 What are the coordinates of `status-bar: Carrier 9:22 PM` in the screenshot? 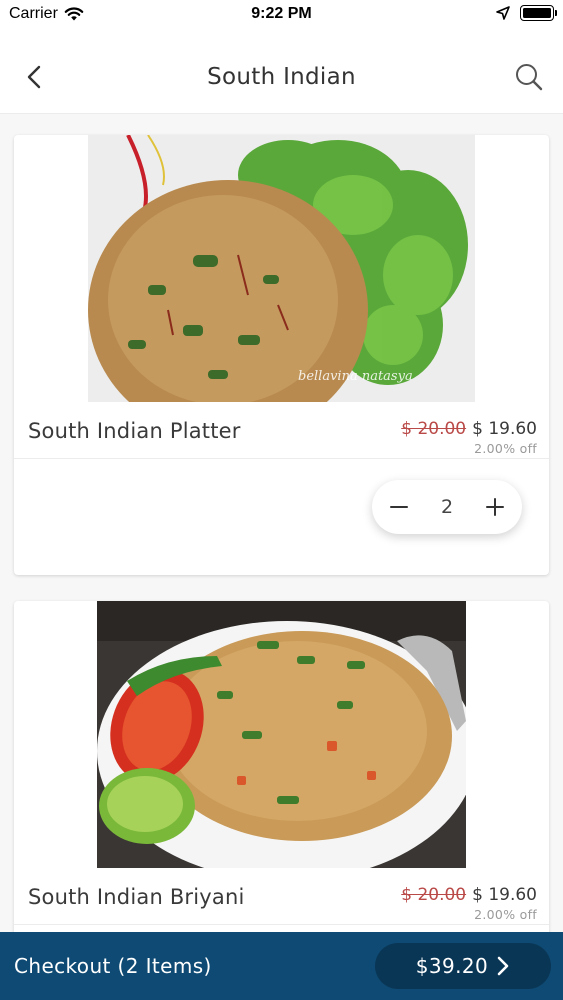 It's located at (281, 15).